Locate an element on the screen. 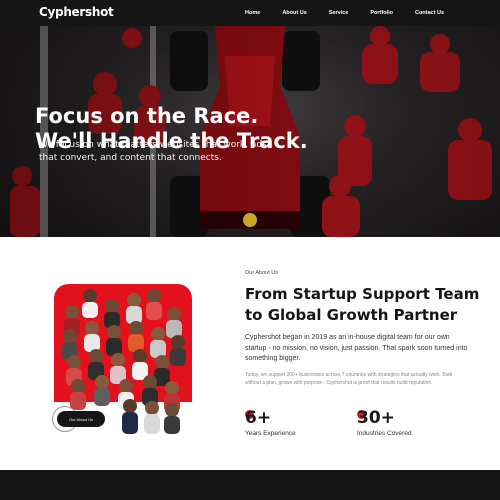 Image resolution: width=500 pixels, height=500 pixels. stat-years-value-wrap: 6+ is located at coordinates (270, 418).